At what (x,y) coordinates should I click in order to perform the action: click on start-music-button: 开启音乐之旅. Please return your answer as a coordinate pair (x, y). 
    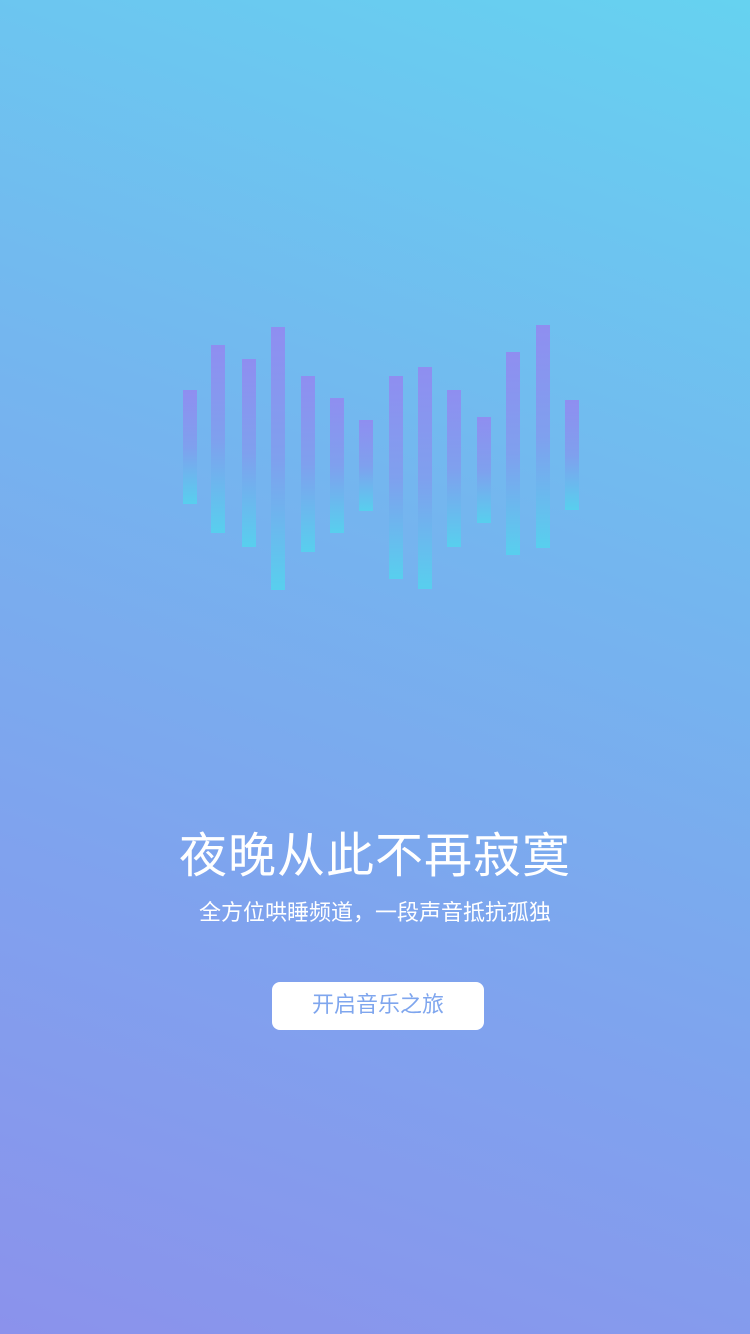
    Looking at the image, I should click on (378, 1006).